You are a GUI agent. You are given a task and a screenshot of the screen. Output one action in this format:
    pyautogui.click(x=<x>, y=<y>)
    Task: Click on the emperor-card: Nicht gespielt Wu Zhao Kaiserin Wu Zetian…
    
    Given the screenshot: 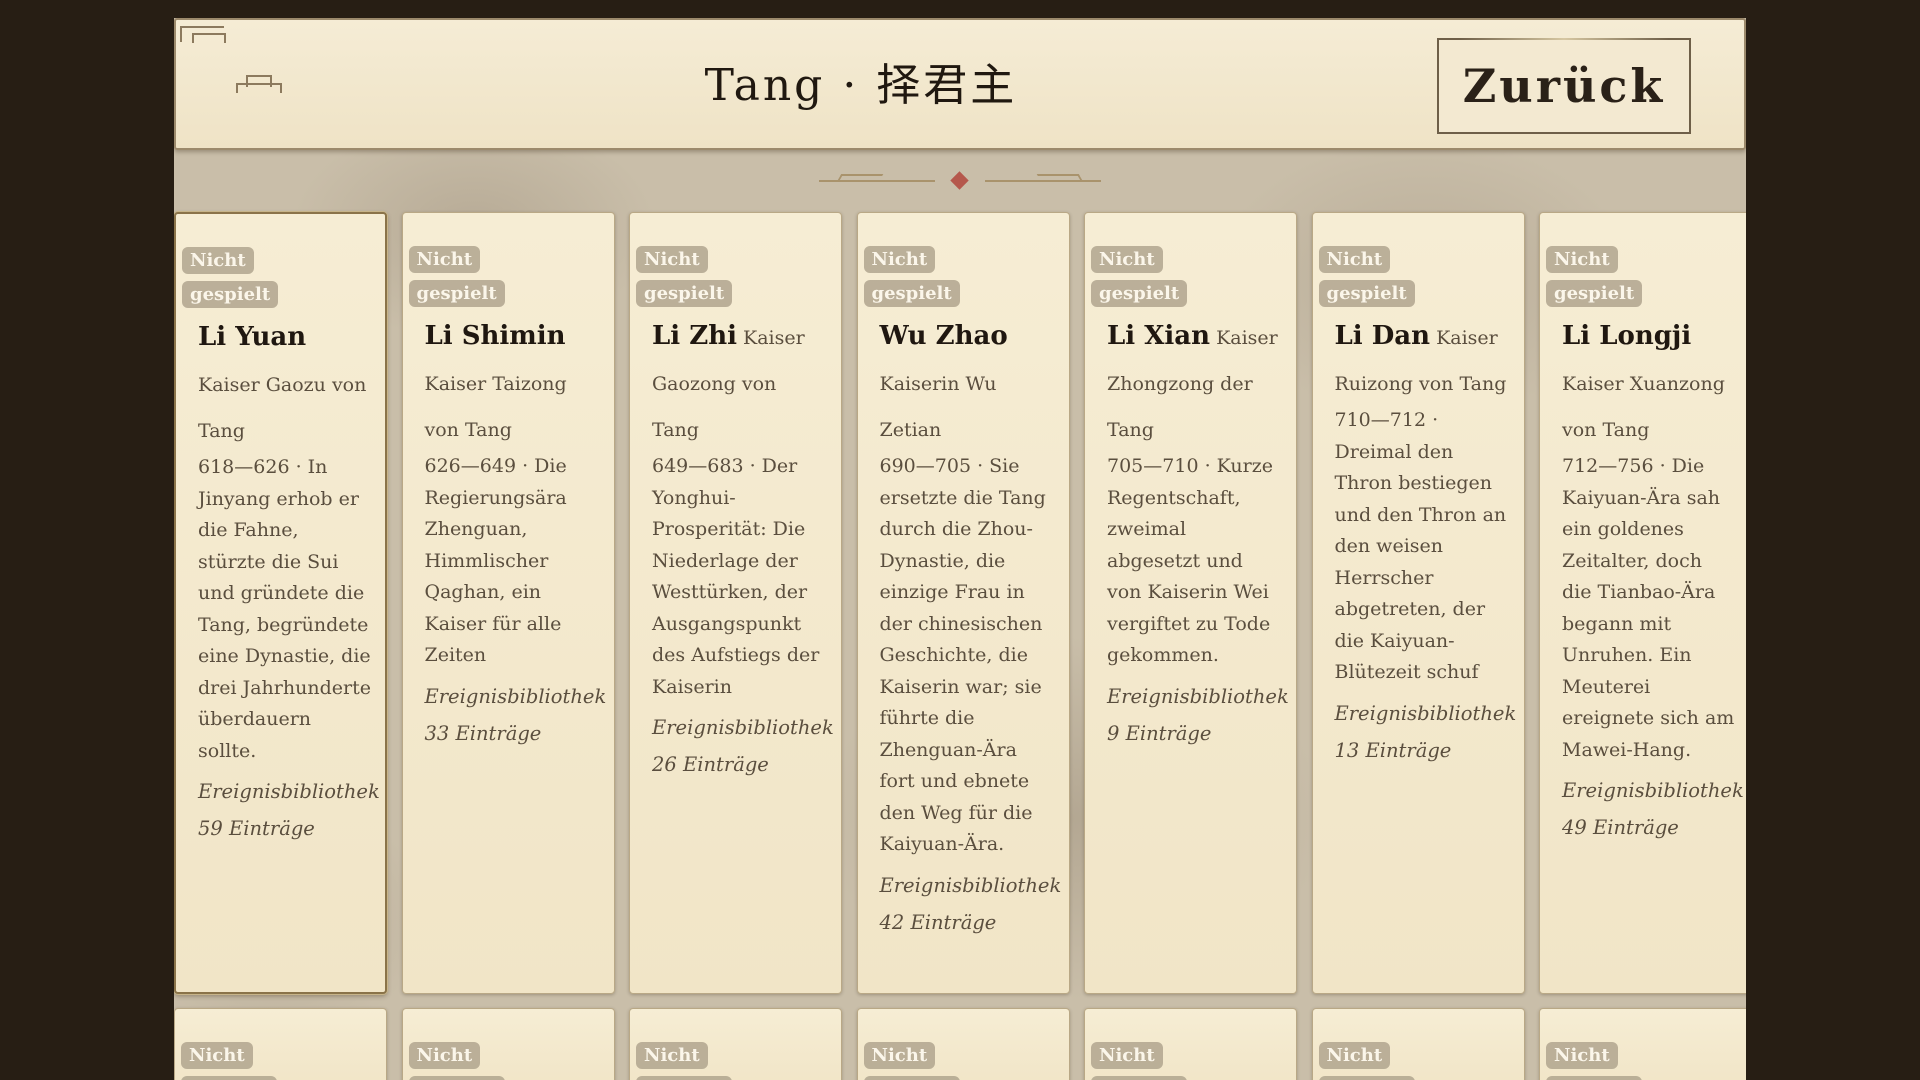 What is the action you would take?
    pyautogui.click(x=963, y=603)
    